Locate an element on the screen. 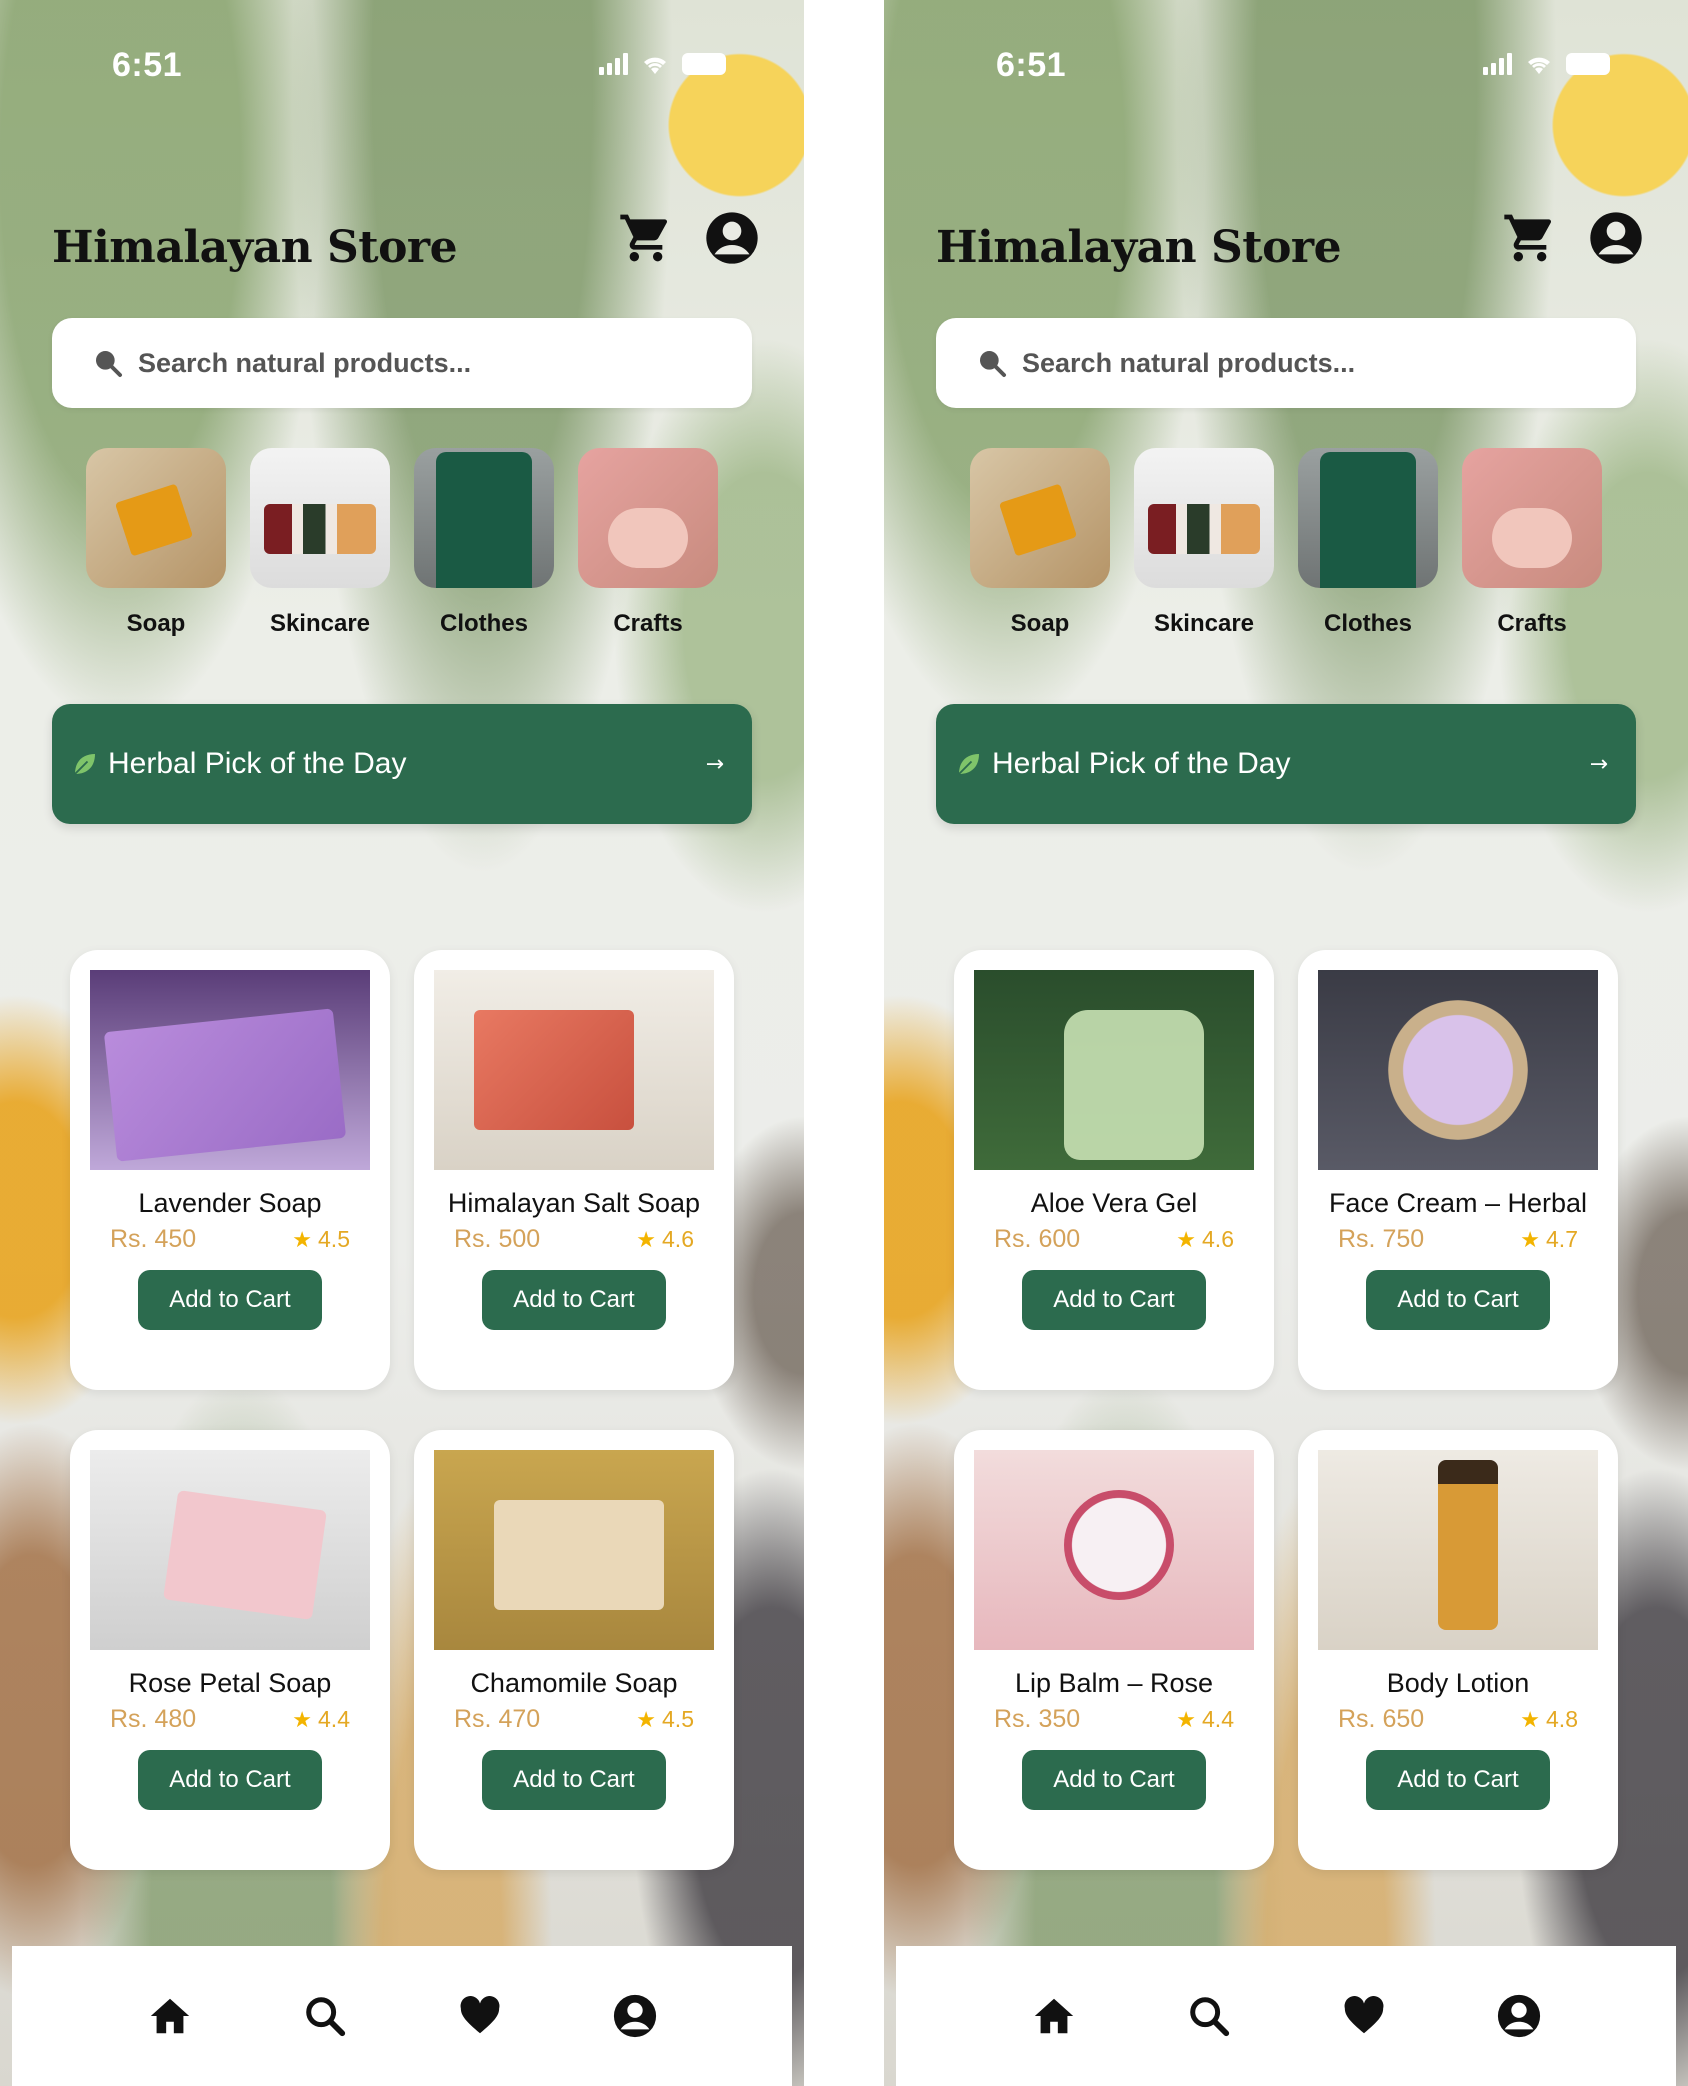  product-name: Himalayan Salt Soap is located at coordinates (574, 1203).